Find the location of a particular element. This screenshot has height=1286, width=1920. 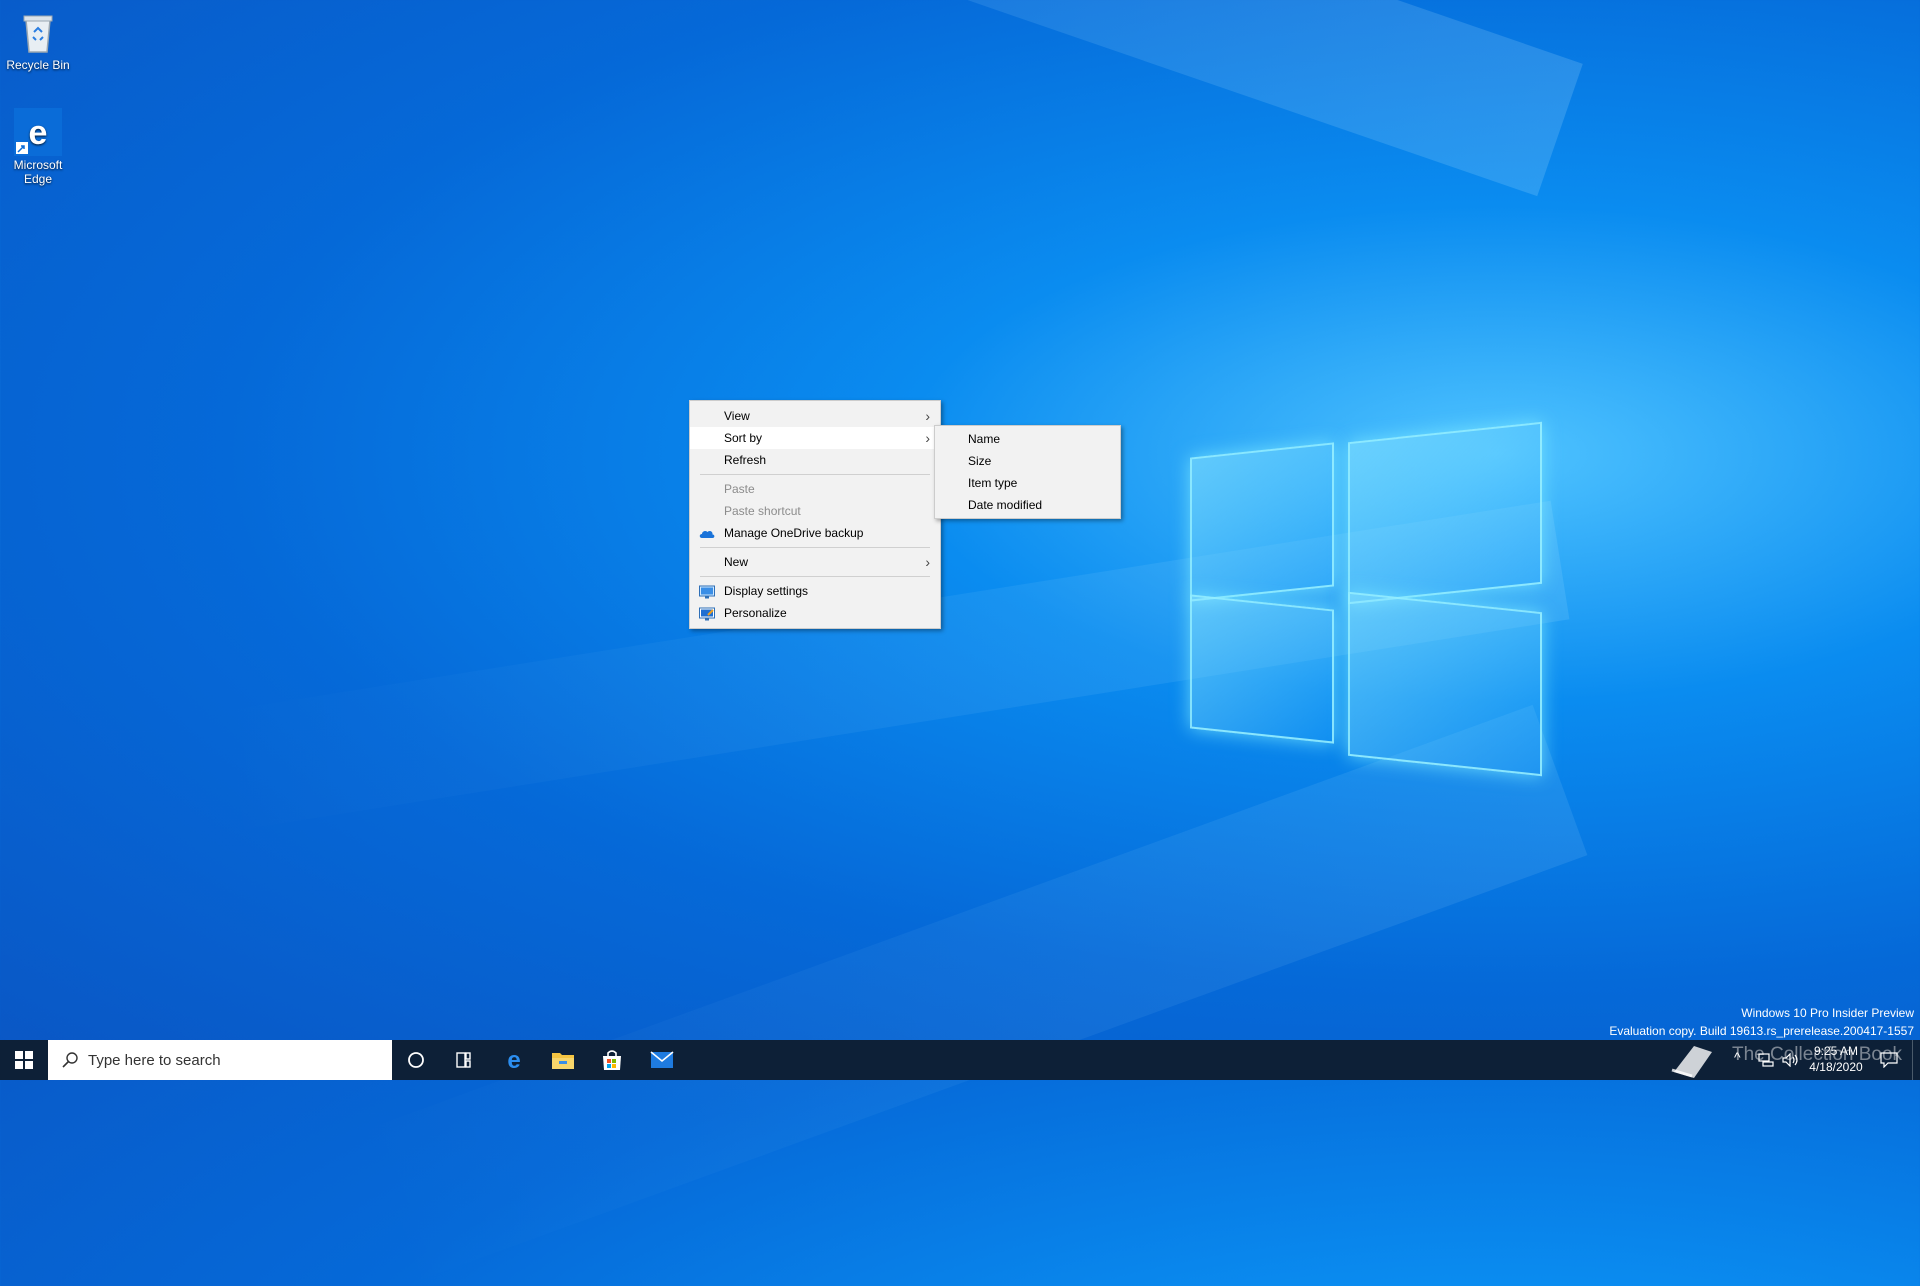

volume-button is located at coordinates (1791, 1060).